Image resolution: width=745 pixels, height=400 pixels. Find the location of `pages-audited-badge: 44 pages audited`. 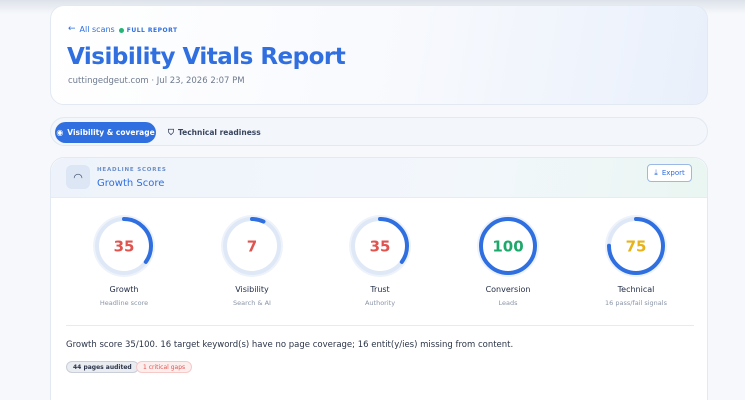

pages-audited-badge: 44 pages audited is located at coordinates (102, 367).